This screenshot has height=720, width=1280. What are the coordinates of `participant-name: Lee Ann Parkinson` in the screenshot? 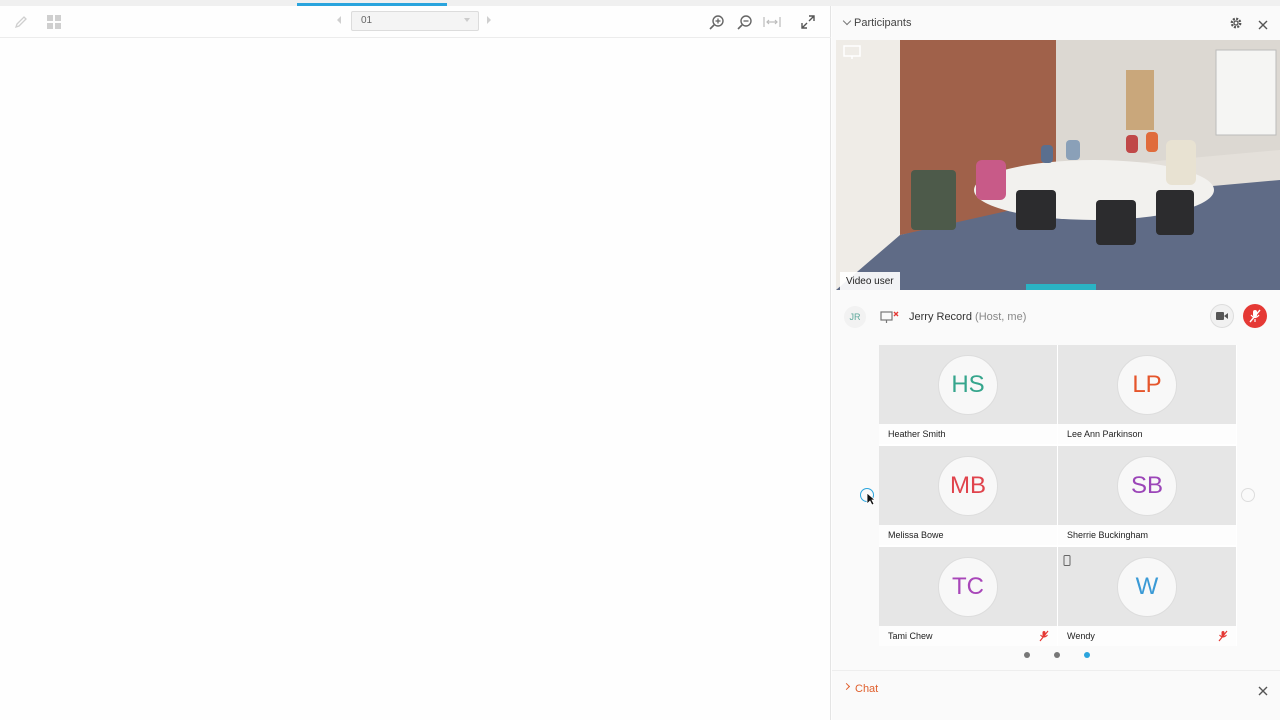 It's located at (1105, 434).